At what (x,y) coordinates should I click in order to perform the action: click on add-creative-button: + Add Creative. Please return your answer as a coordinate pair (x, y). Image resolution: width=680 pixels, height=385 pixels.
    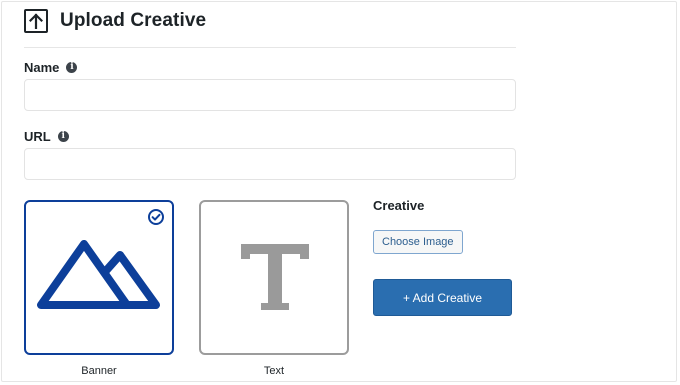
    Looking at the image, I should click on (442, 297).